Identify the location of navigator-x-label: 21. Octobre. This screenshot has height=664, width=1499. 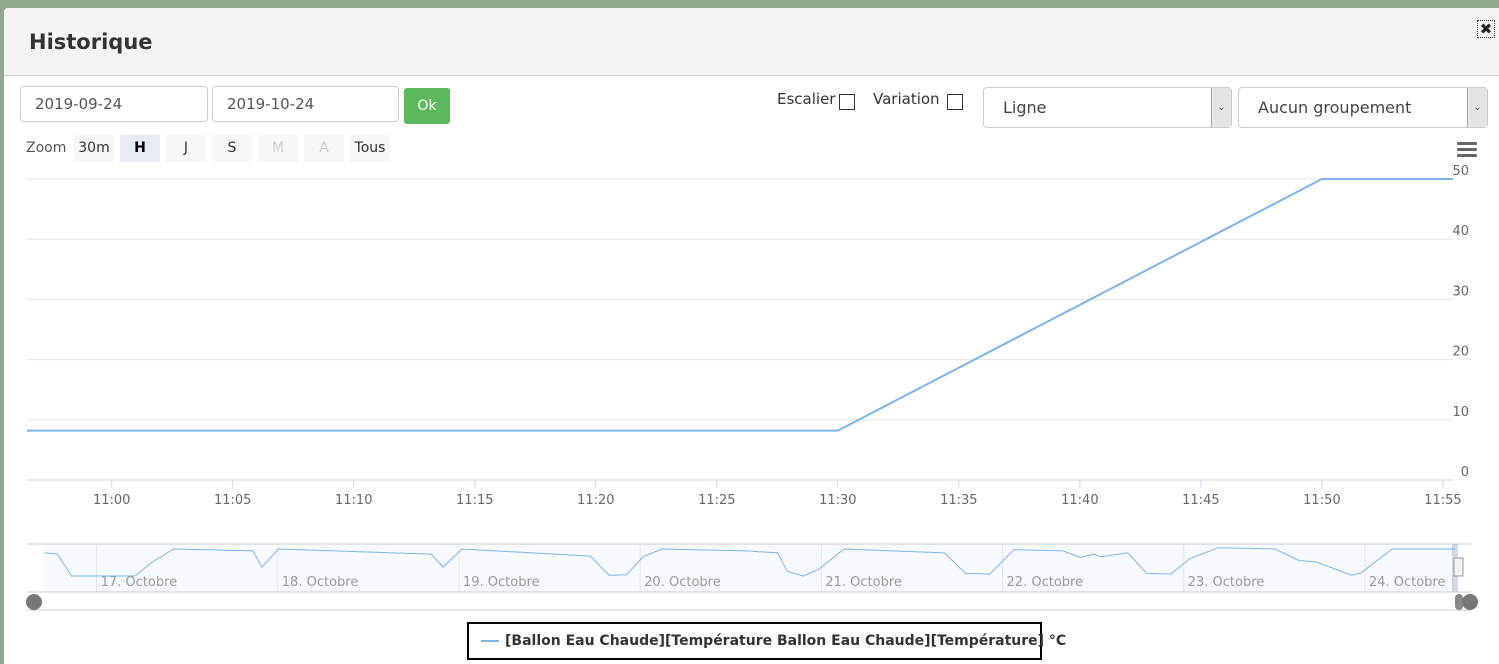
(863, 582).